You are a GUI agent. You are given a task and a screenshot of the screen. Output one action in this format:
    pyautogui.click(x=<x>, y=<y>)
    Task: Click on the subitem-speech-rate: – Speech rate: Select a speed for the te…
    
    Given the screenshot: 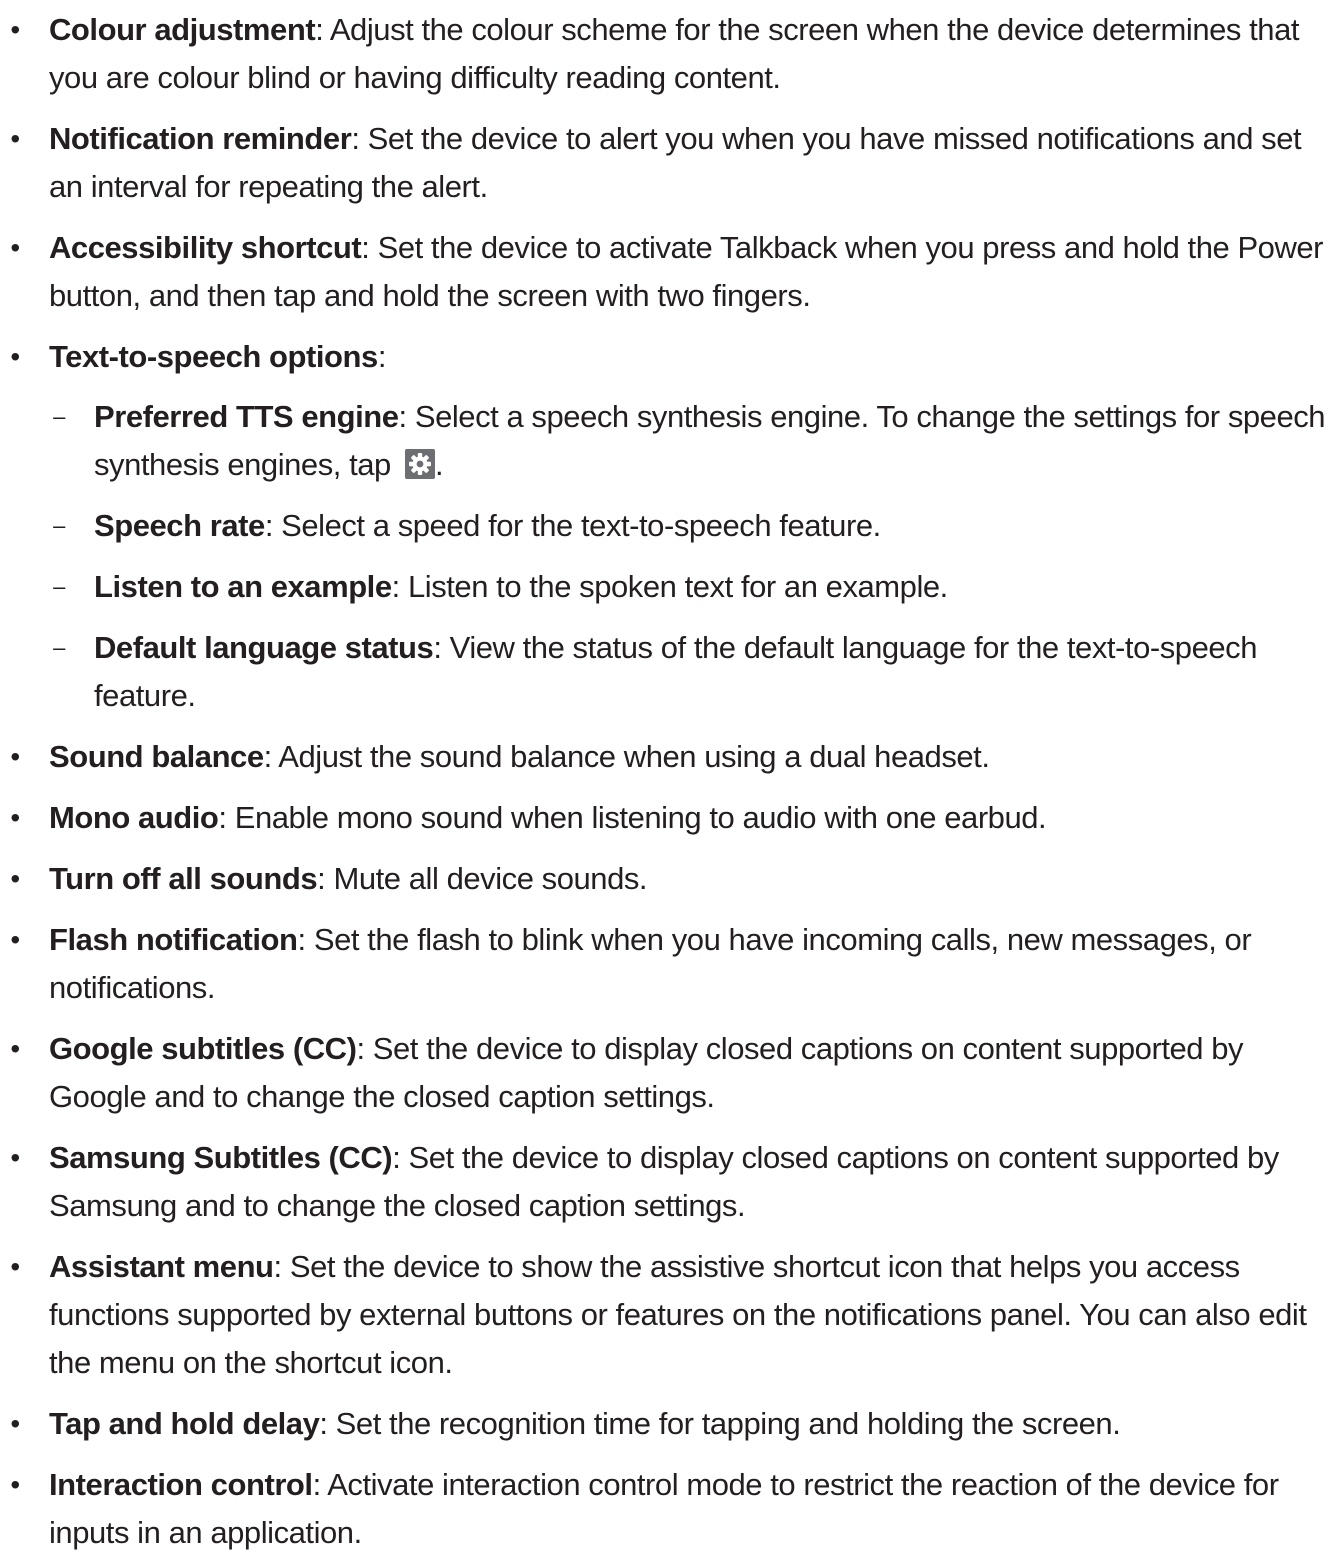 What is the action you would take?
    pyautogui.click(x=692, y=526)
    